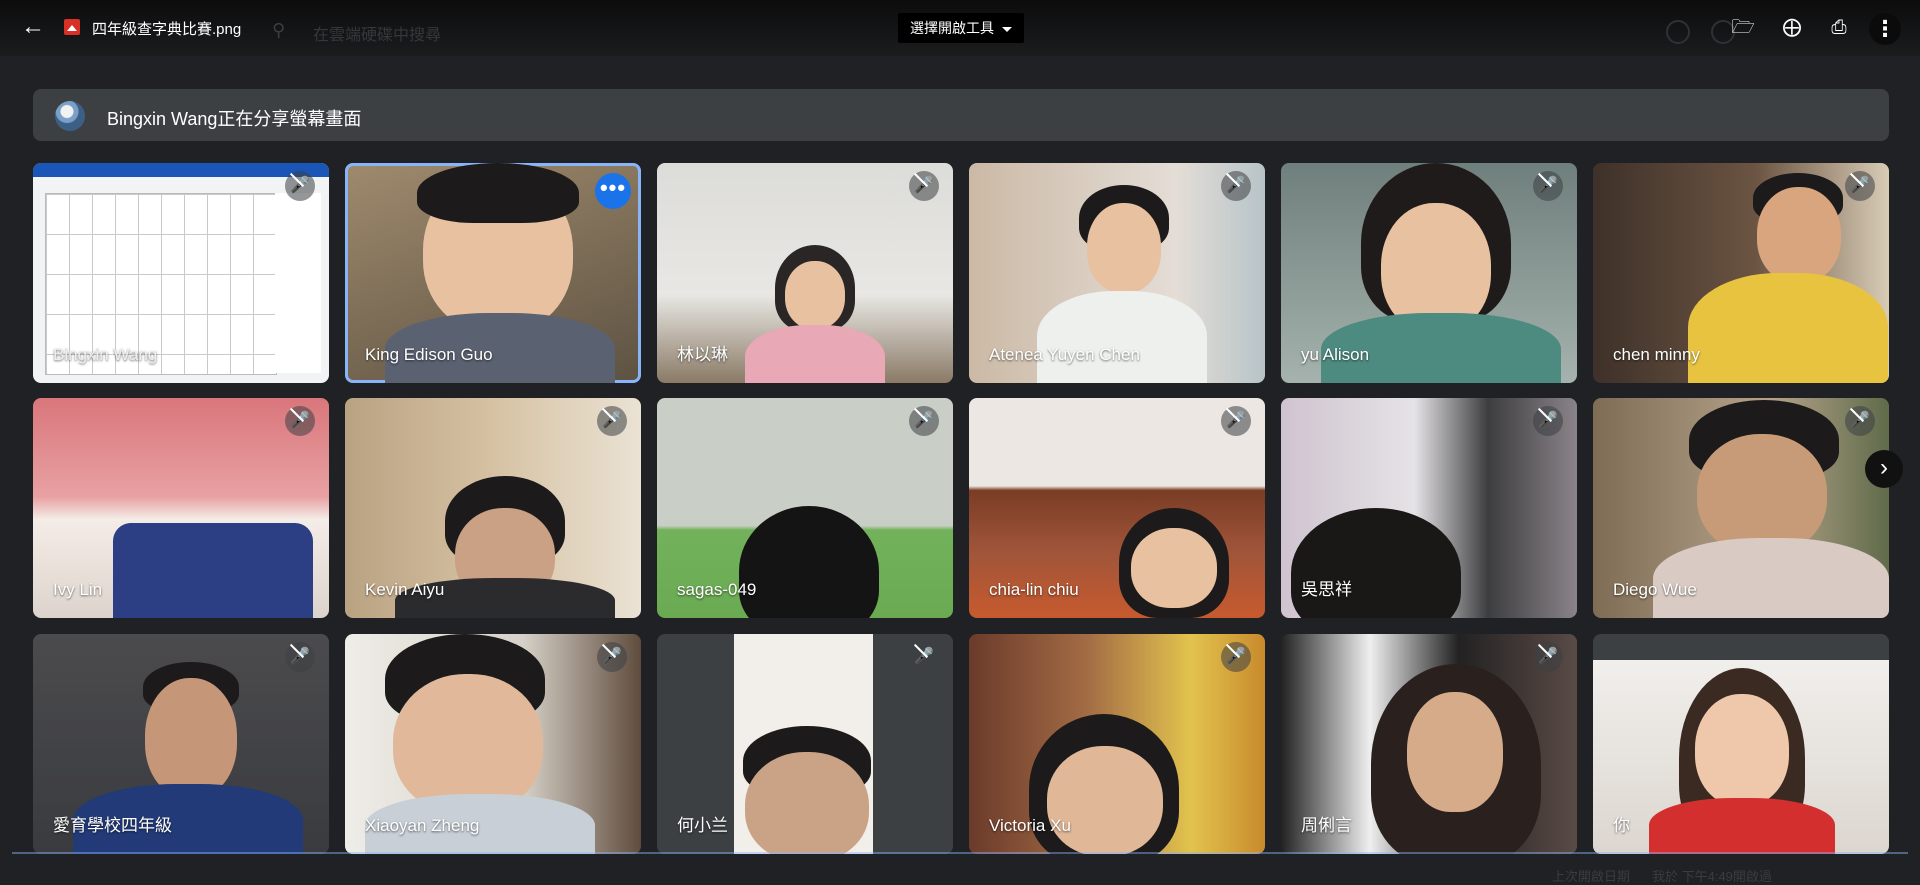 The height and width of the screenshot is (885, 1920). What do you see at coordinates (70, 116) in the screenshot?
I see `avatar` at bounding box center [70, 116].